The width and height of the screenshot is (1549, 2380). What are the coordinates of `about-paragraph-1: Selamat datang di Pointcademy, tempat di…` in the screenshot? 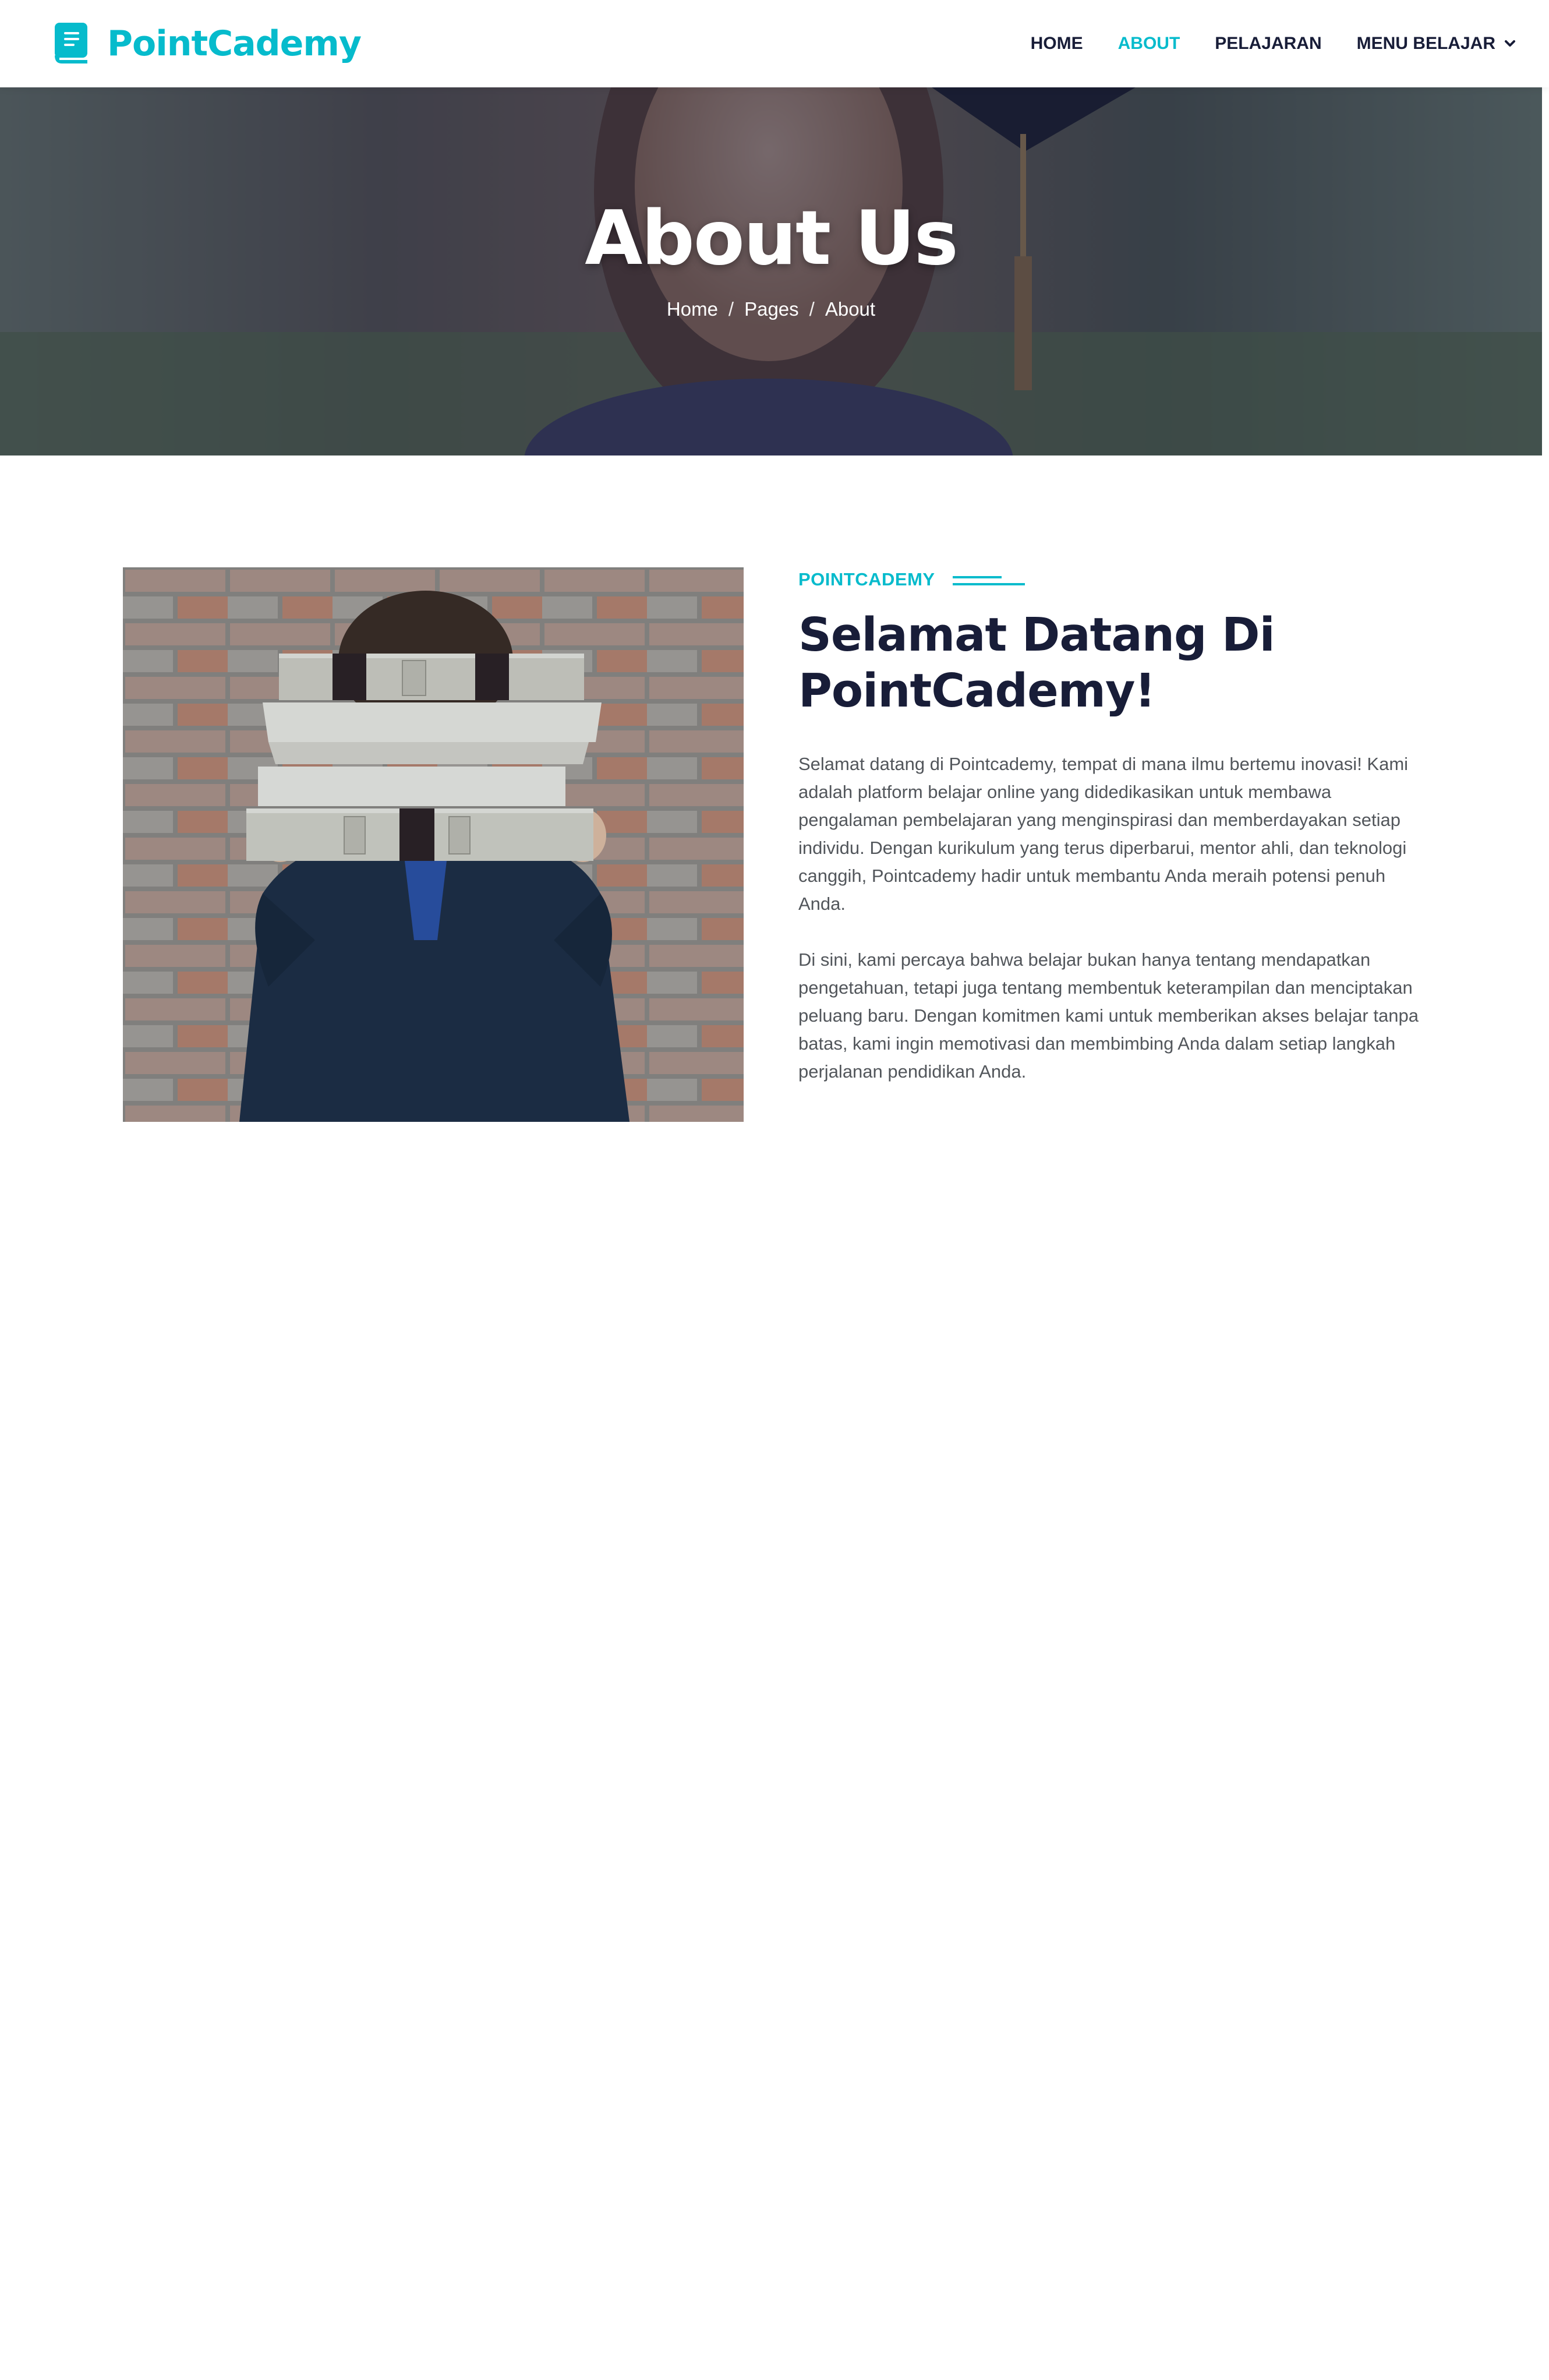 It's located at (1103, 834).